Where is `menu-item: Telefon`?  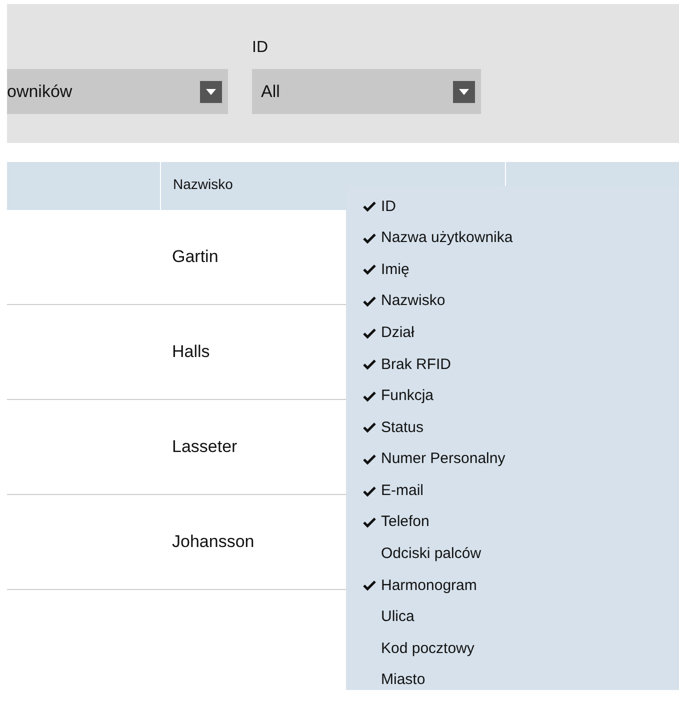 menu-item: Telefon is located at coordinates (512, 522).